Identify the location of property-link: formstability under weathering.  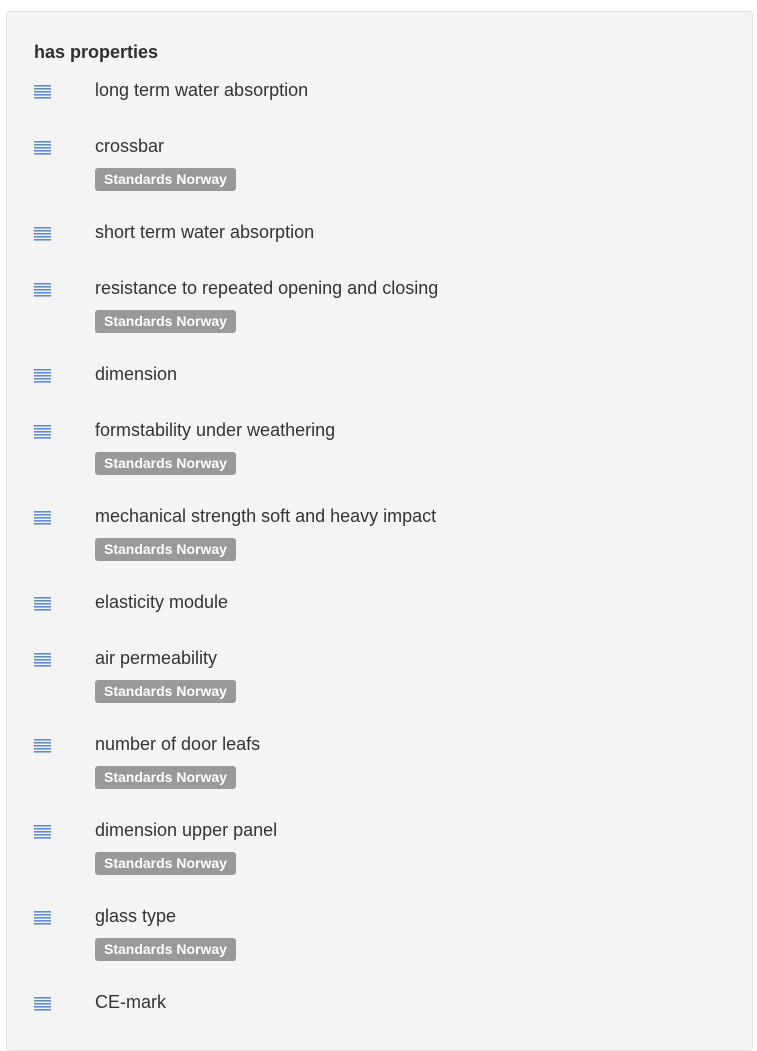
(215, 430).